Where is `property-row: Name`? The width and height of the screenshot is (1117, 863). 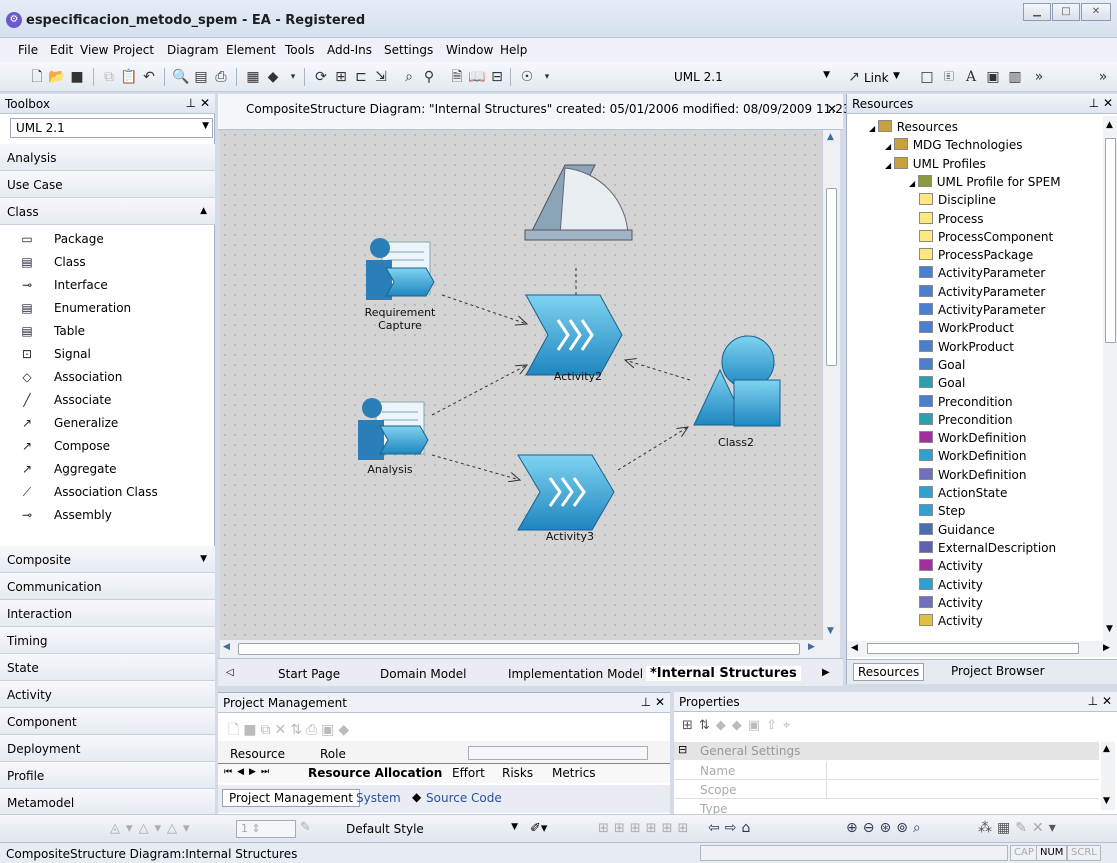 property-row: Name is located at coordinates (886, 771).